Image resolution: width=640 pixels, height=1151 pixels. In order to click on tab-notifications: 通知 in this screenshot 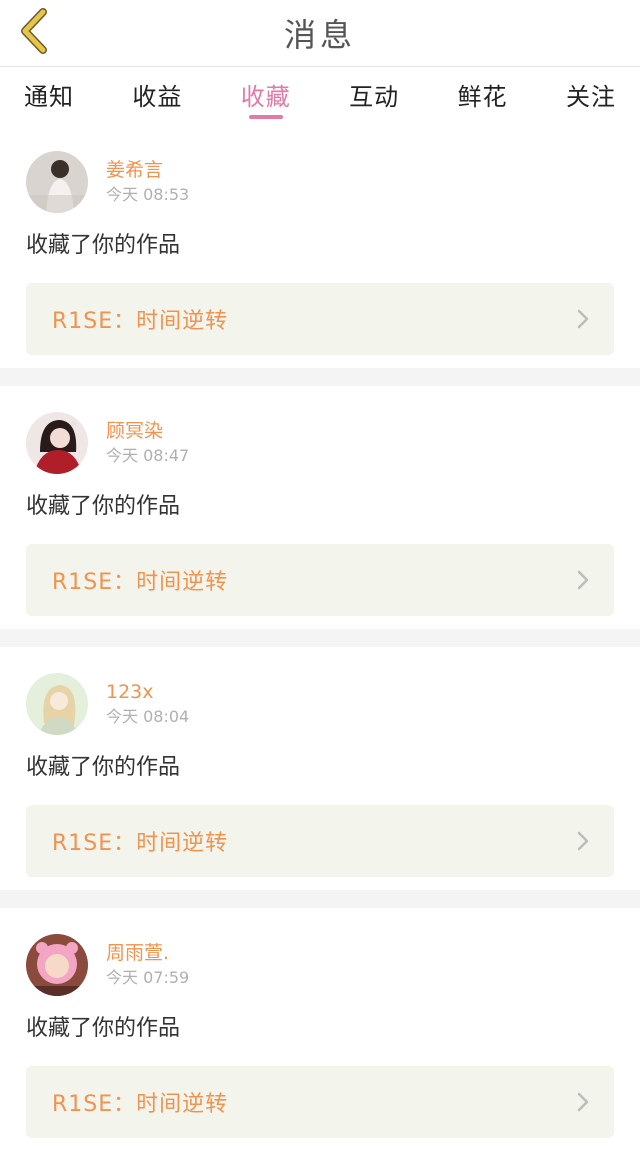, I will do `click(49, 91)`.